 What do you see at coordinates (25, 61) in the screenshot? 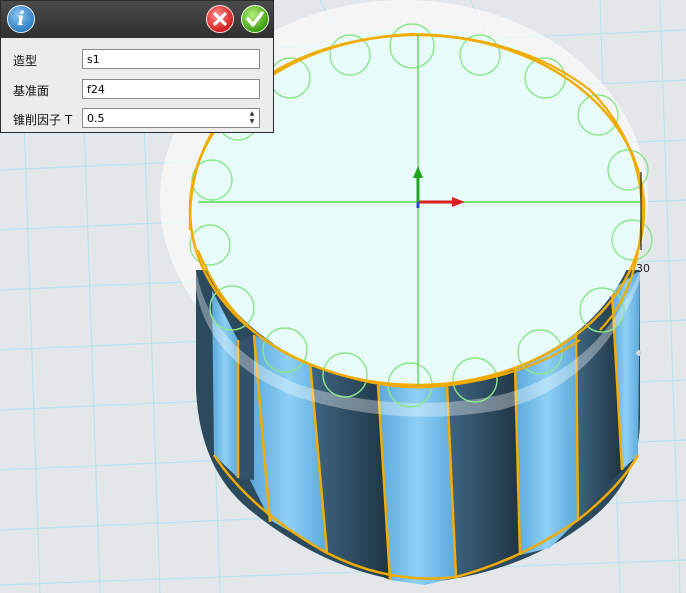
I see `shape-label: 造型` at bounding box center [25, 61].